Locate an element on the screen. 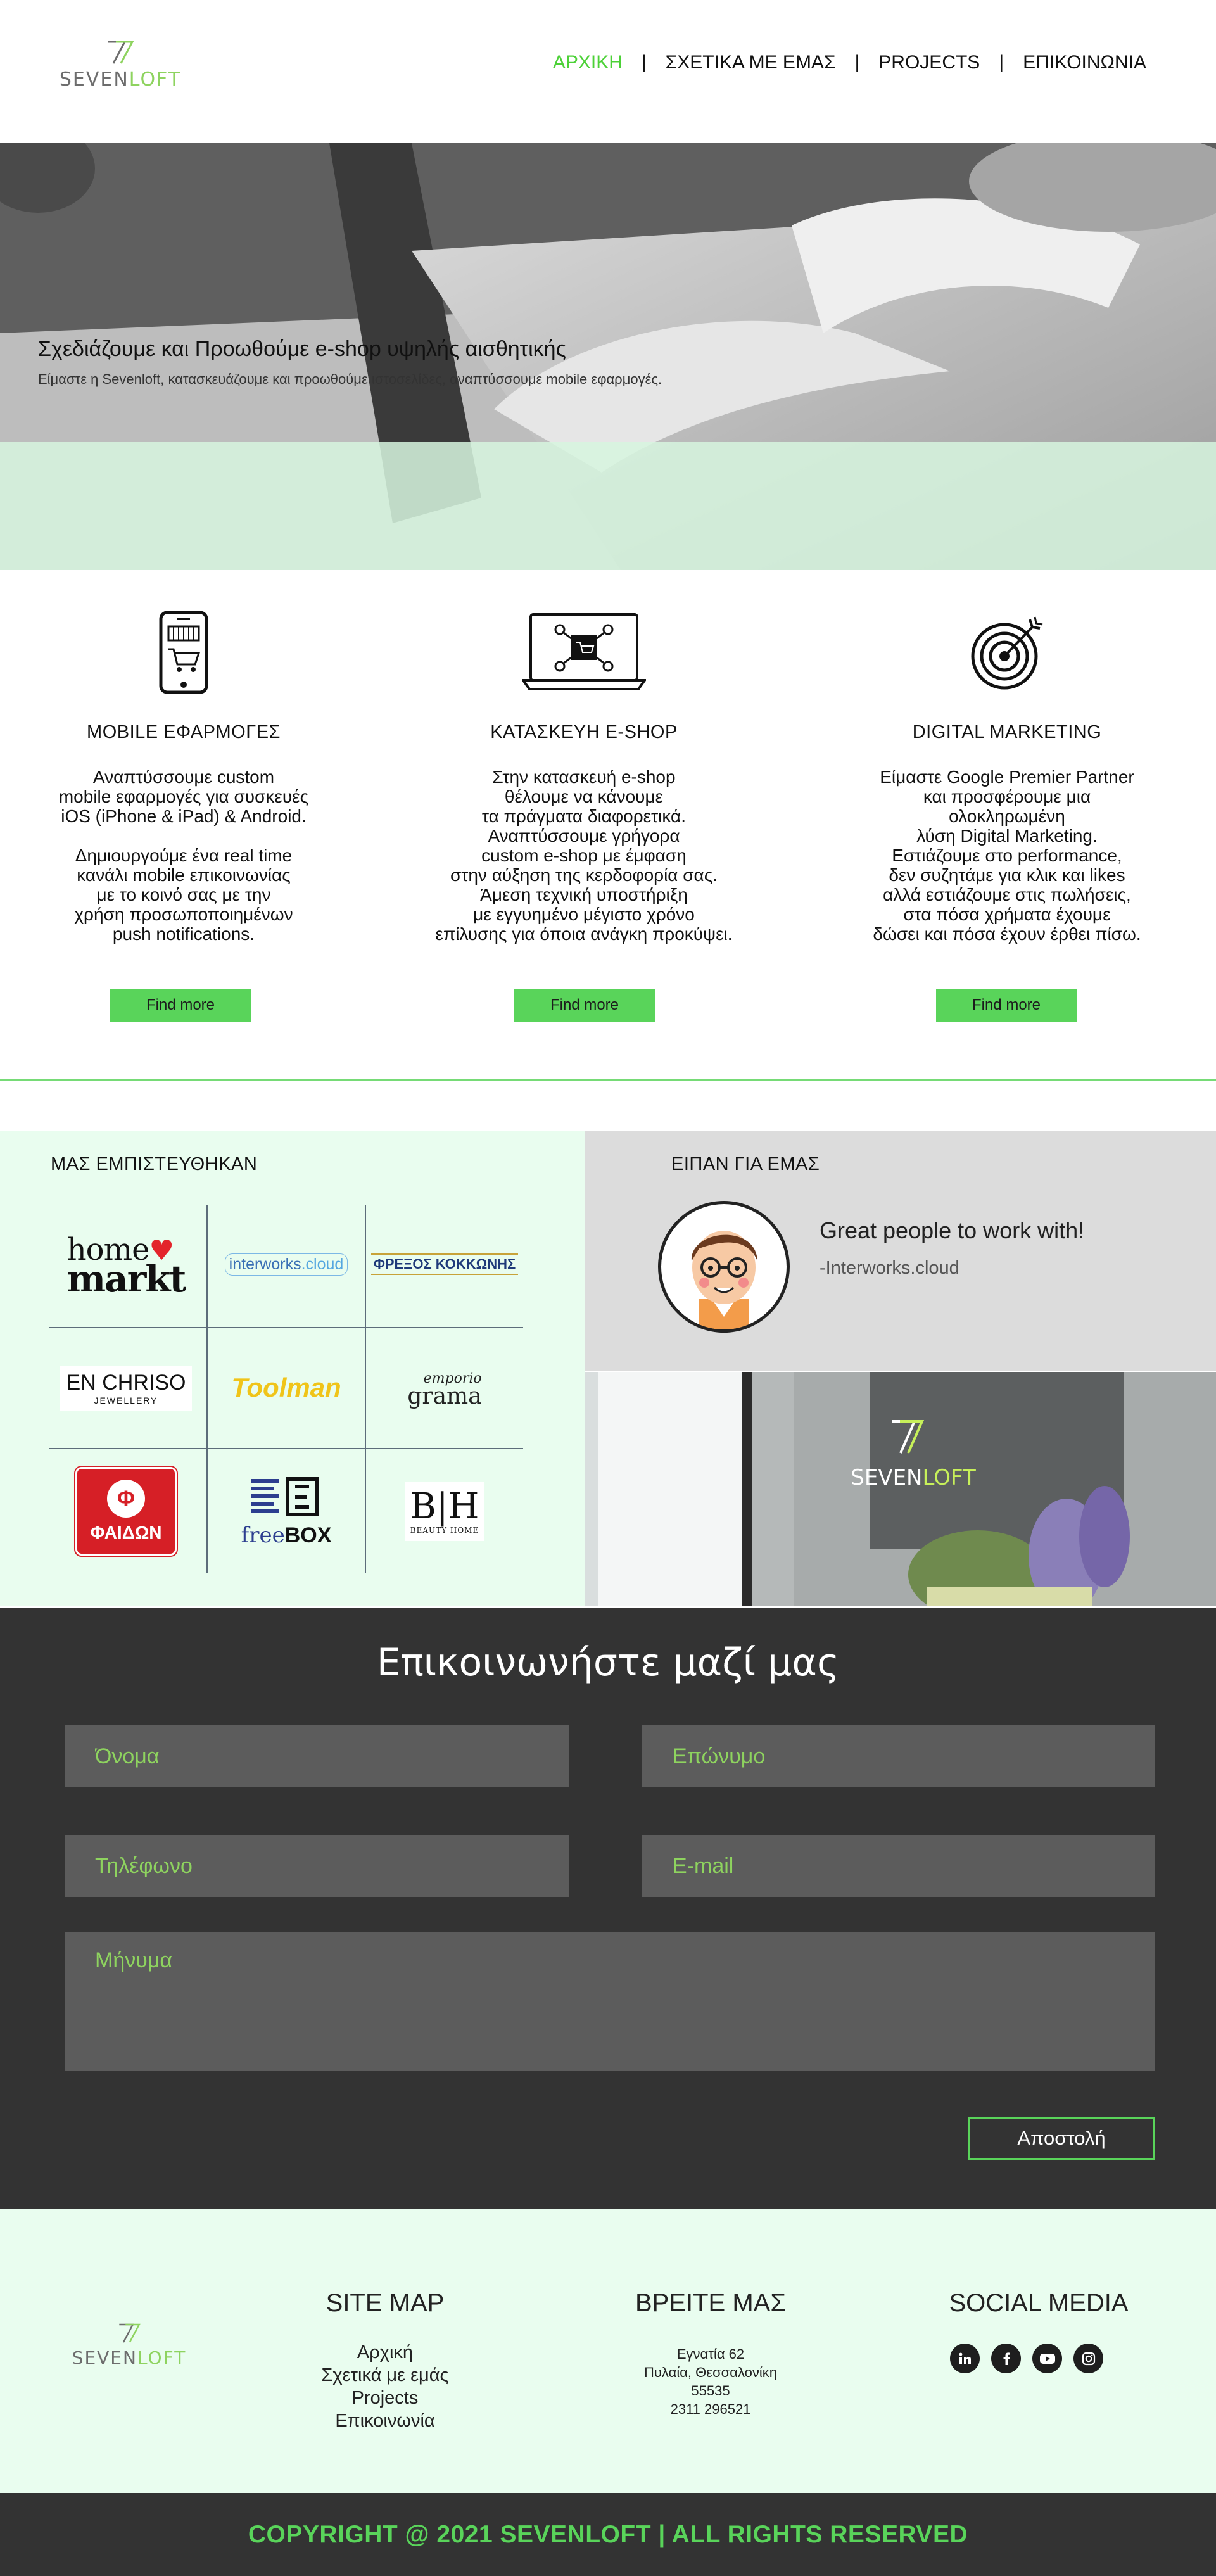 This screenshot has width=1216, height=2576. instagram-icon is located at coordinates (1088, 2358).